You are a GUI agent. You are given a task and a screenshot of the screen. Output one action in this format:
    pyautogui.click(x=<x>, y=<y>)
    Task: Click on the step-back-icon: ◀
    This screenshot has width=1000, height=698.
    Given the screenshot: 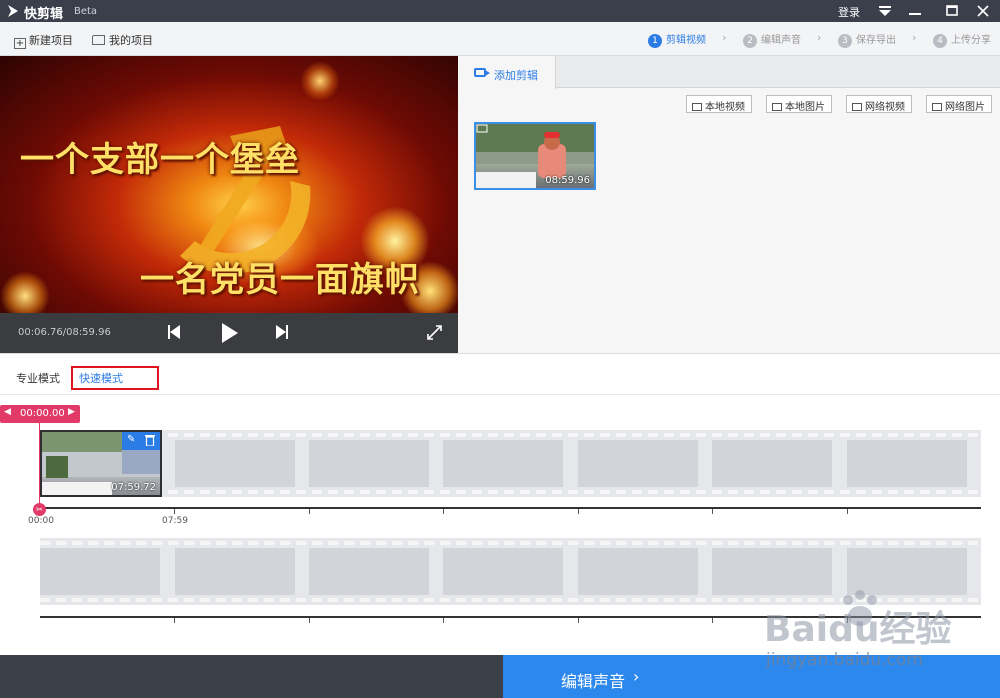 What is the action you would take?
    pyautogui.click(x=7, y=412)
    